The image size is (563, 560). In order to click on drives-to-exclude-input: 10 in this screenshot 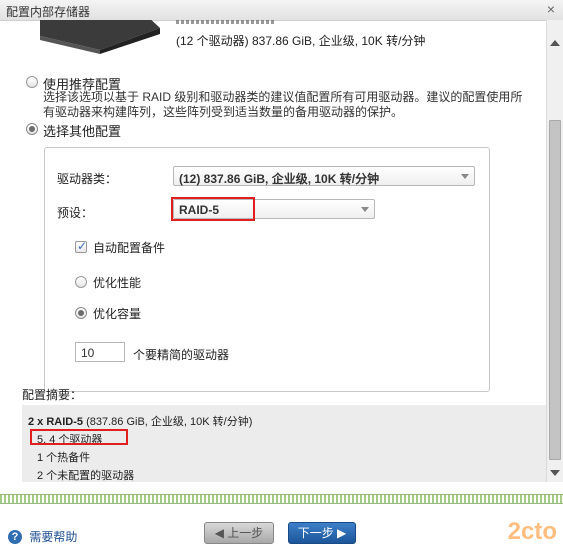, I will do `click(100, 352)`.